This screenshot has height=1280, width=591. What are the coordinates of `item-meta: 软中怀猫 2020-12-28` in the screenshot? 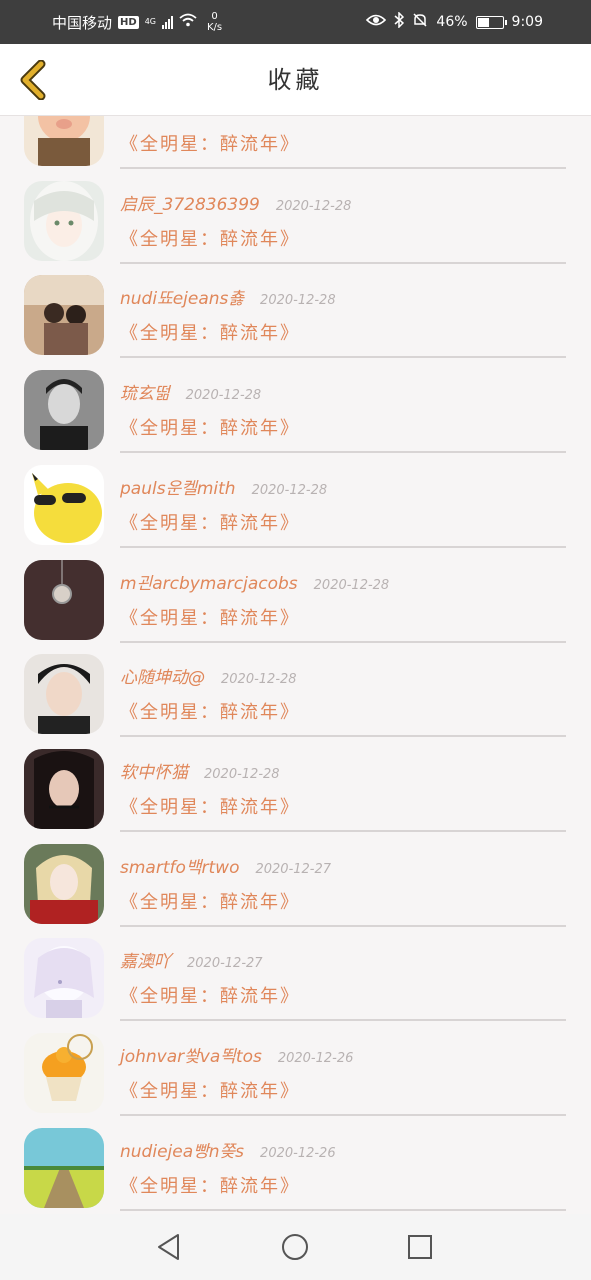 It's located at (200, 770).